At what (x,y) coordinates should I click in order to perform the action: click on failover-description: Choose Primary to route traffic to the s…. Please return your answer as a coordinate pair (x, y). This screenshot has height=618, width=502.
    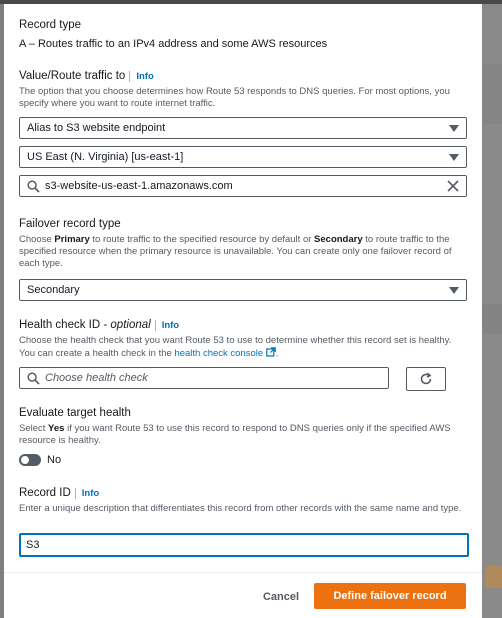
    Looking at the image, I should click on (243, 252).